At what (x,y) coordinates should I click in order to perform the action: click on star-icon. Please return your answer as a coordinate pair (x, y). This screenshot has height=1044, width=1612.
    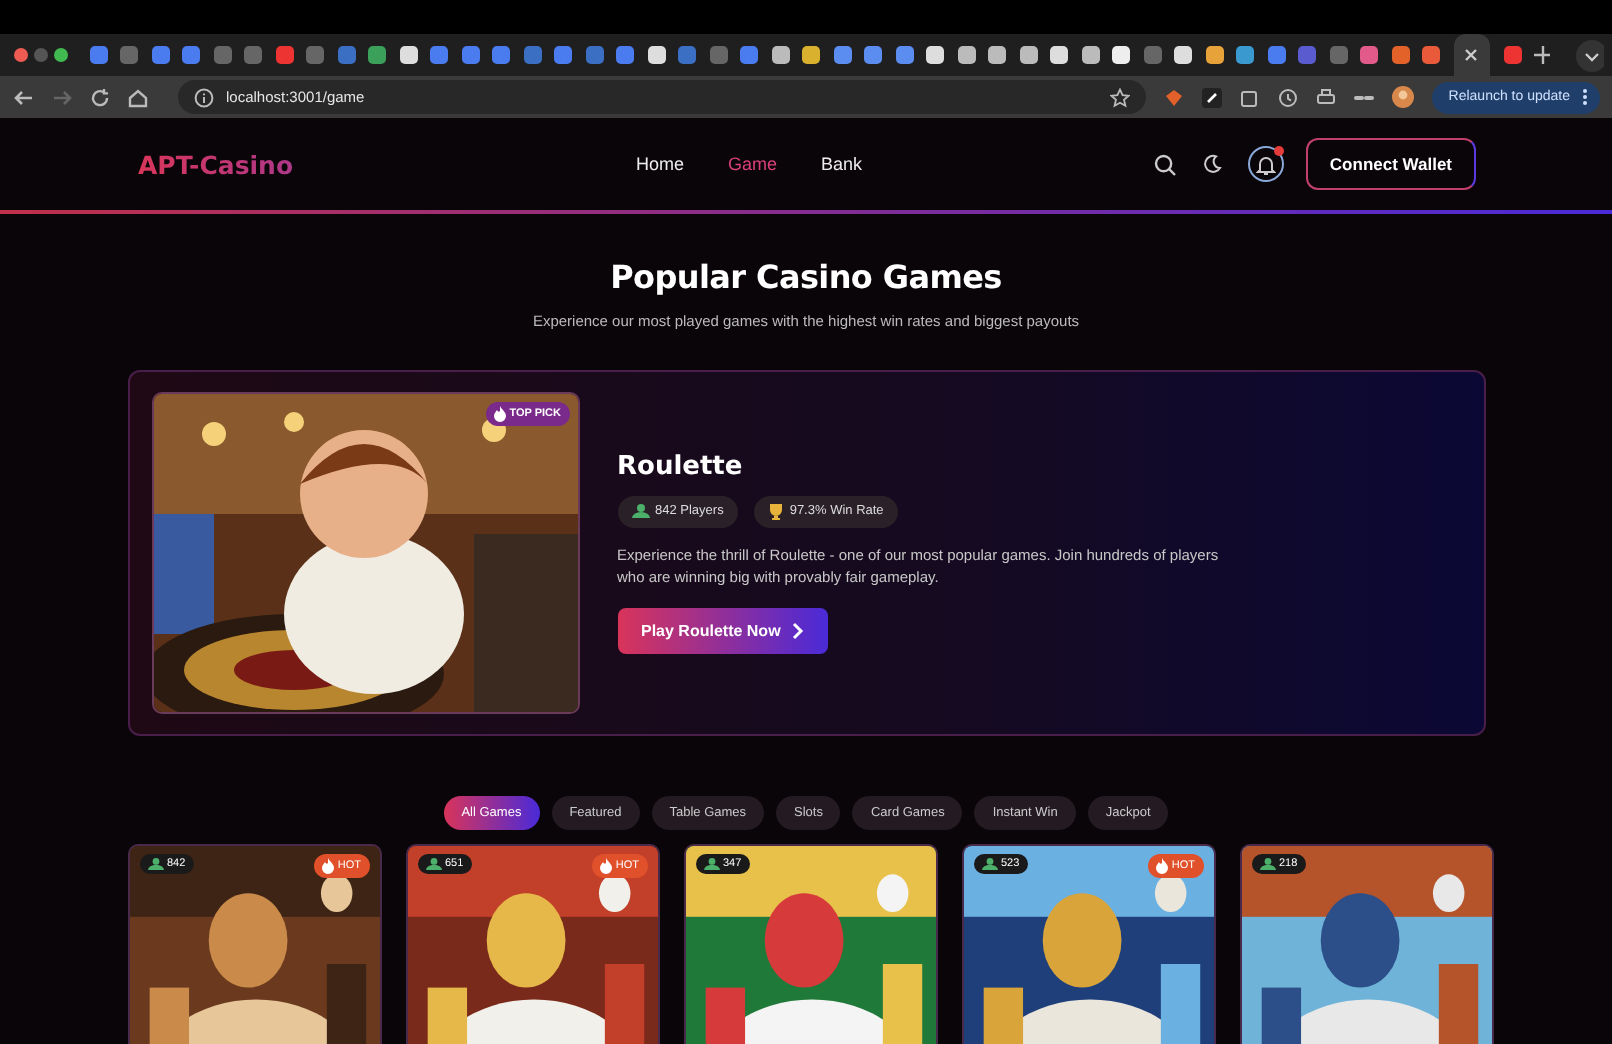
    Looking at the image, I should click on (1120, 97).